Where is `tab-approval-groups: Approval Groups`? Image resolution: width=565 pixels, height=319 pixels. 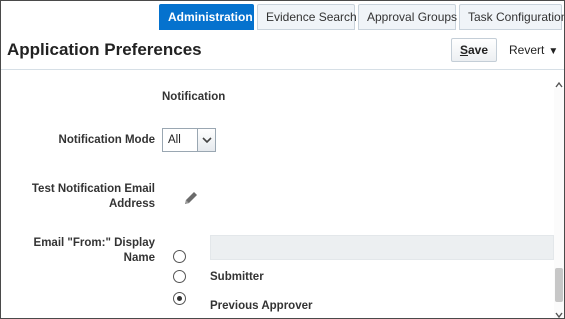
tab-approval-groups: Approval Groups is located at coordinates (407, 17).